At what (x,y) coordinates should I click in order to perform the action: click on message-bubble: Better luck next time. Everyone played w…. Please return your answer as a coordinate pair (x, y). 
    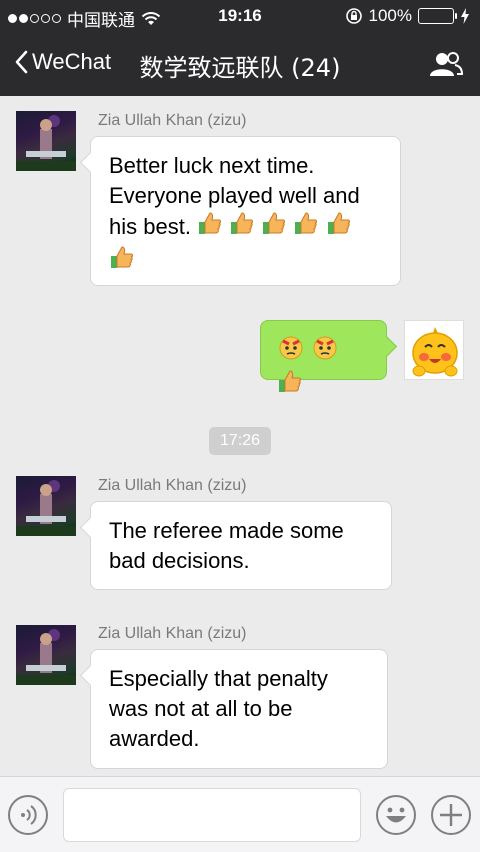
    Looking at the image, I should click on (245, 211).